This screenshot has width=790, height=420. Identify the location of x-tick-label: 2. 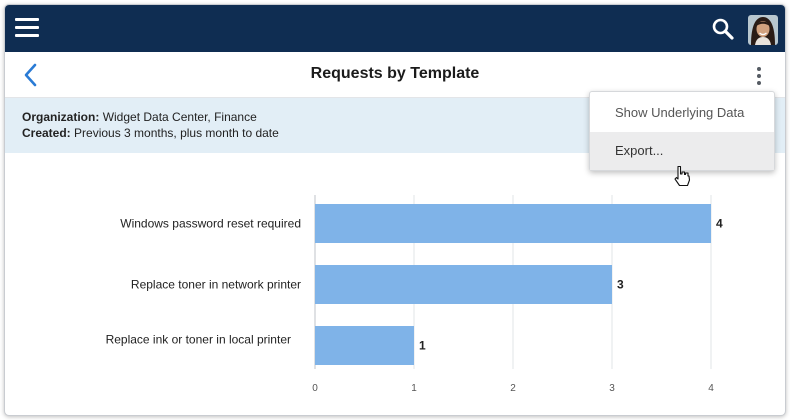
(513, 388).